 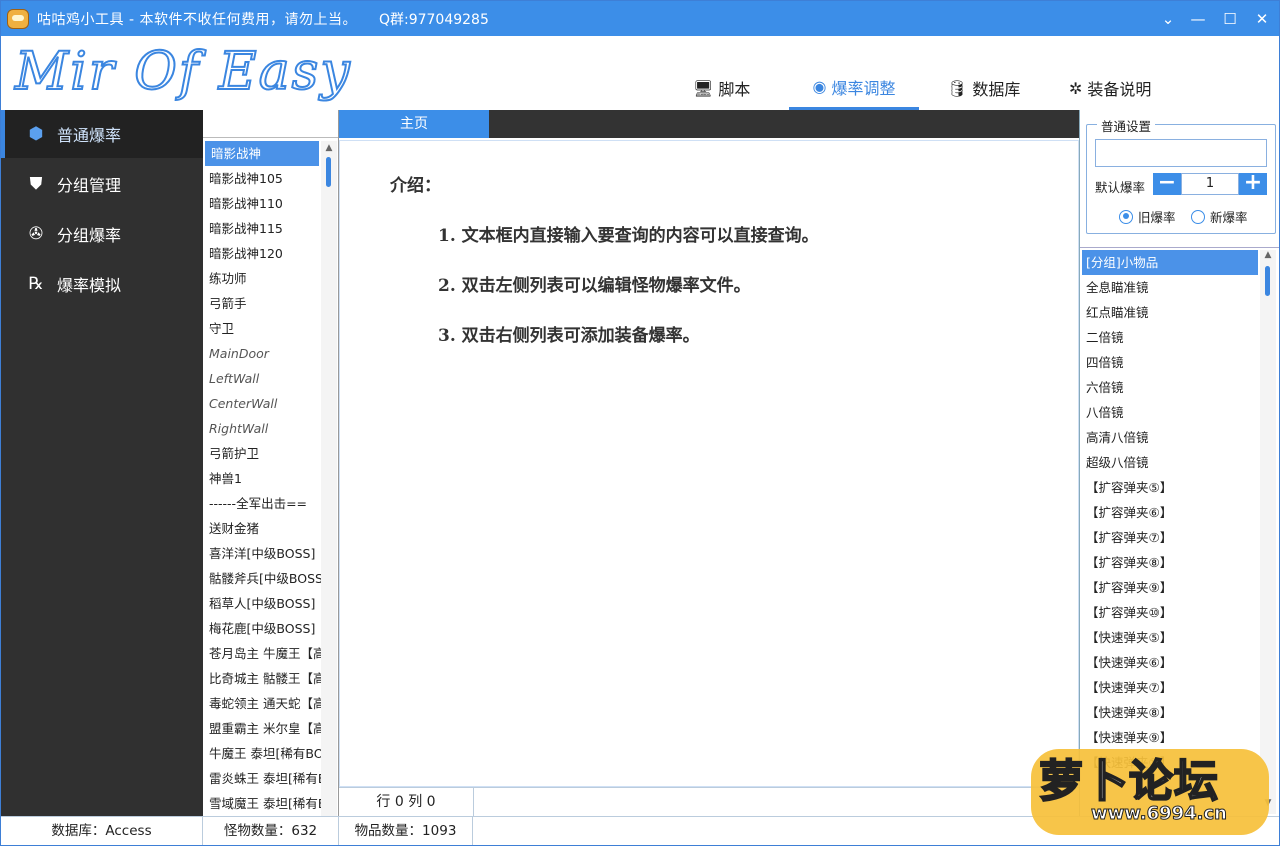 I want to click on list-item: 高清八倍镜, so click(x=1170, y=437).